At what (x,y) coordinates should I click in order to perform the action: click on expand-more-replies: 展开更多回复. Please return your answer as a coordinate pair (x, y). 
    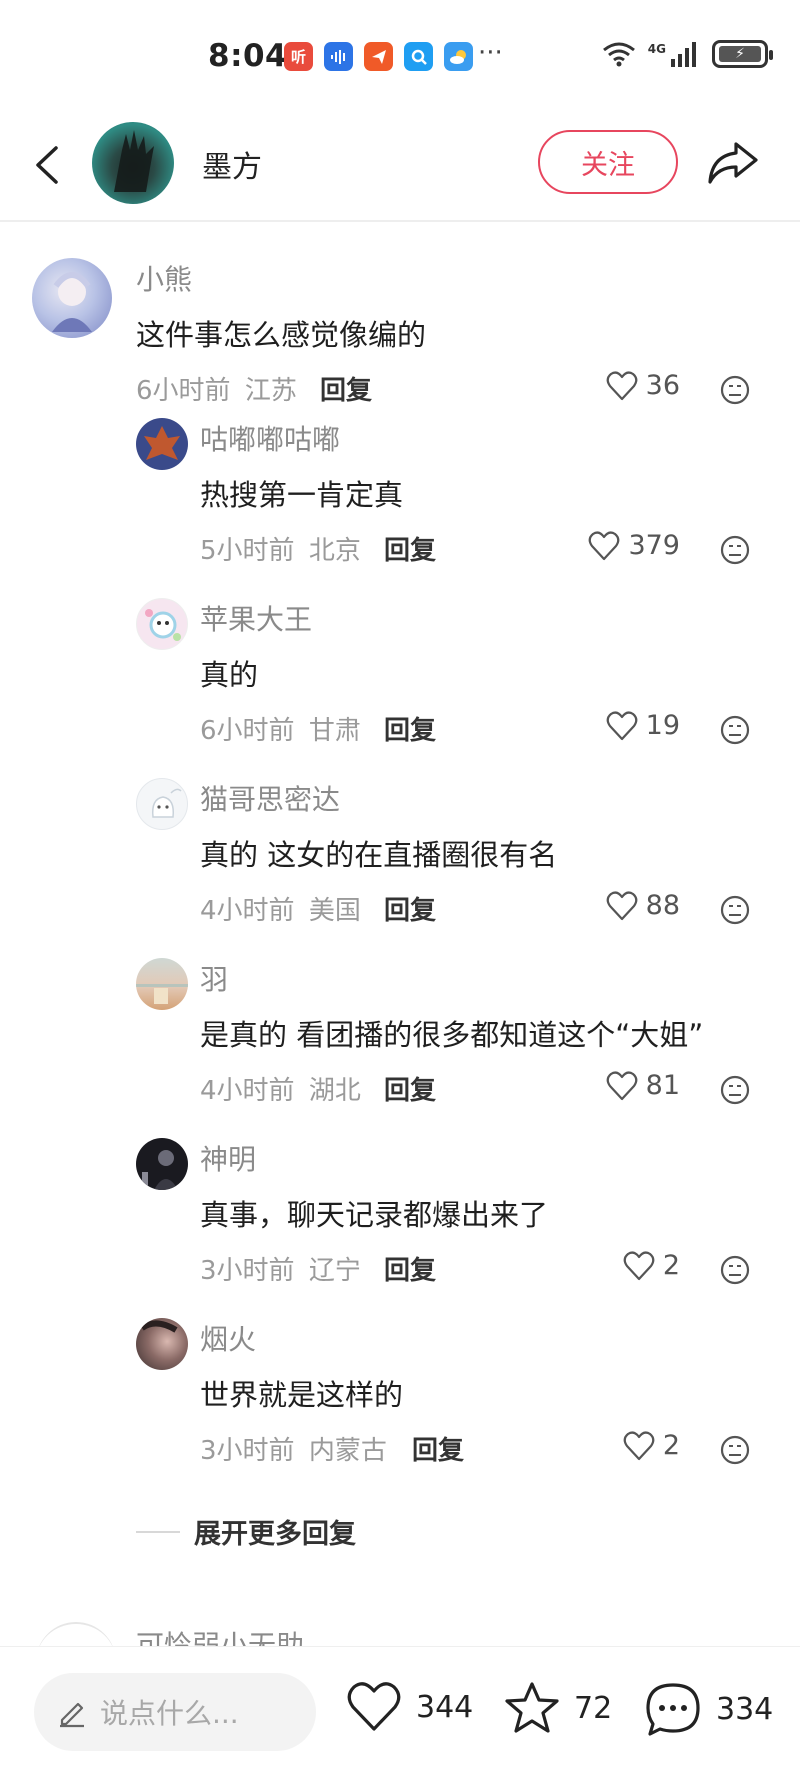
    Looking at the image, I should click on (246, 1531).